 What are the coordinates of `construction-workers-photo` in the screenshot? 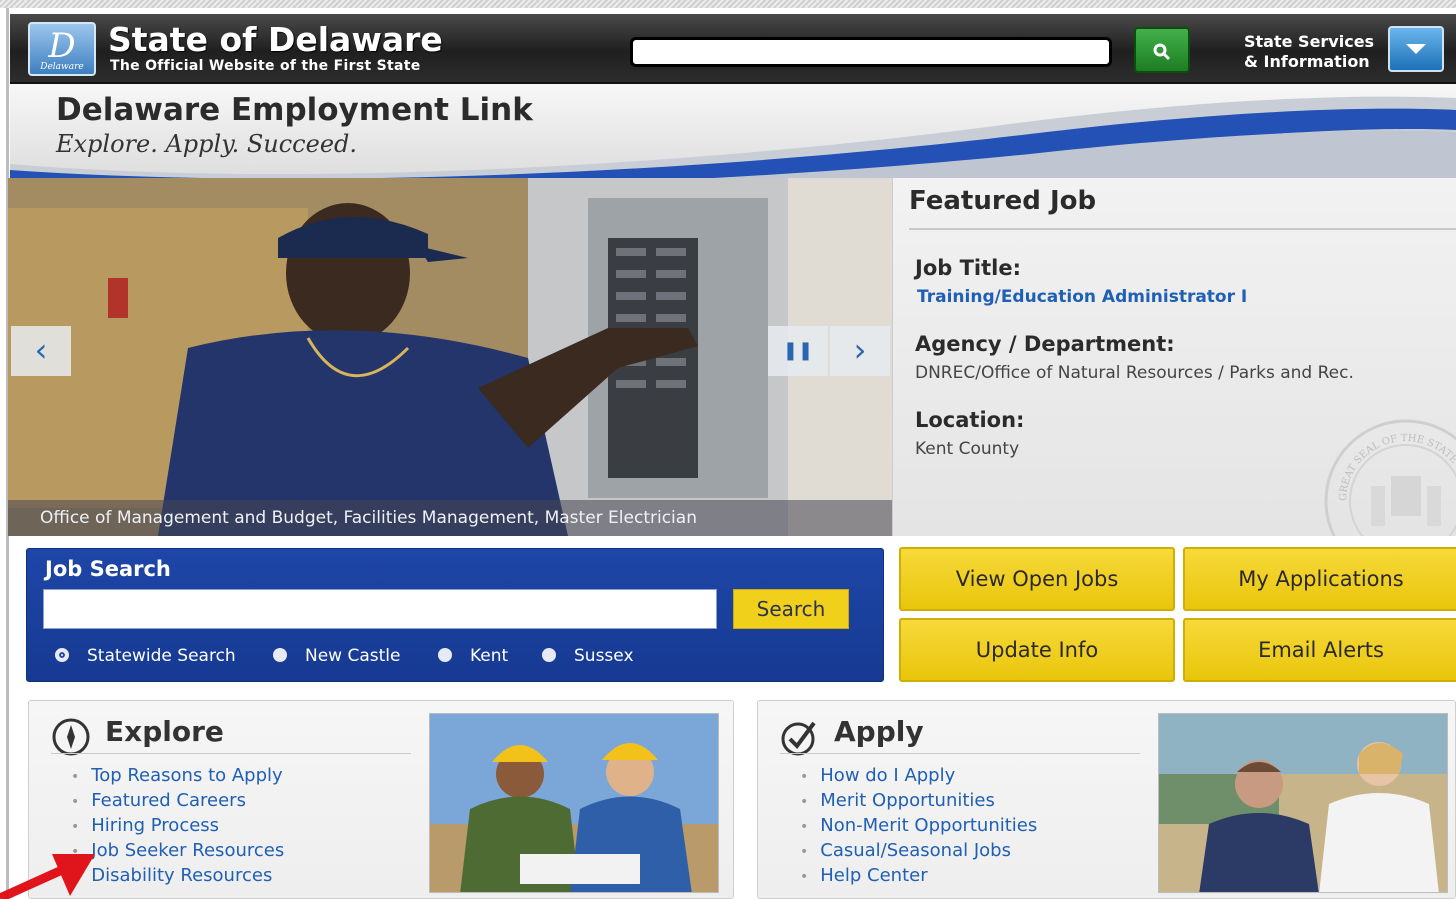 It's located at (574, 803).